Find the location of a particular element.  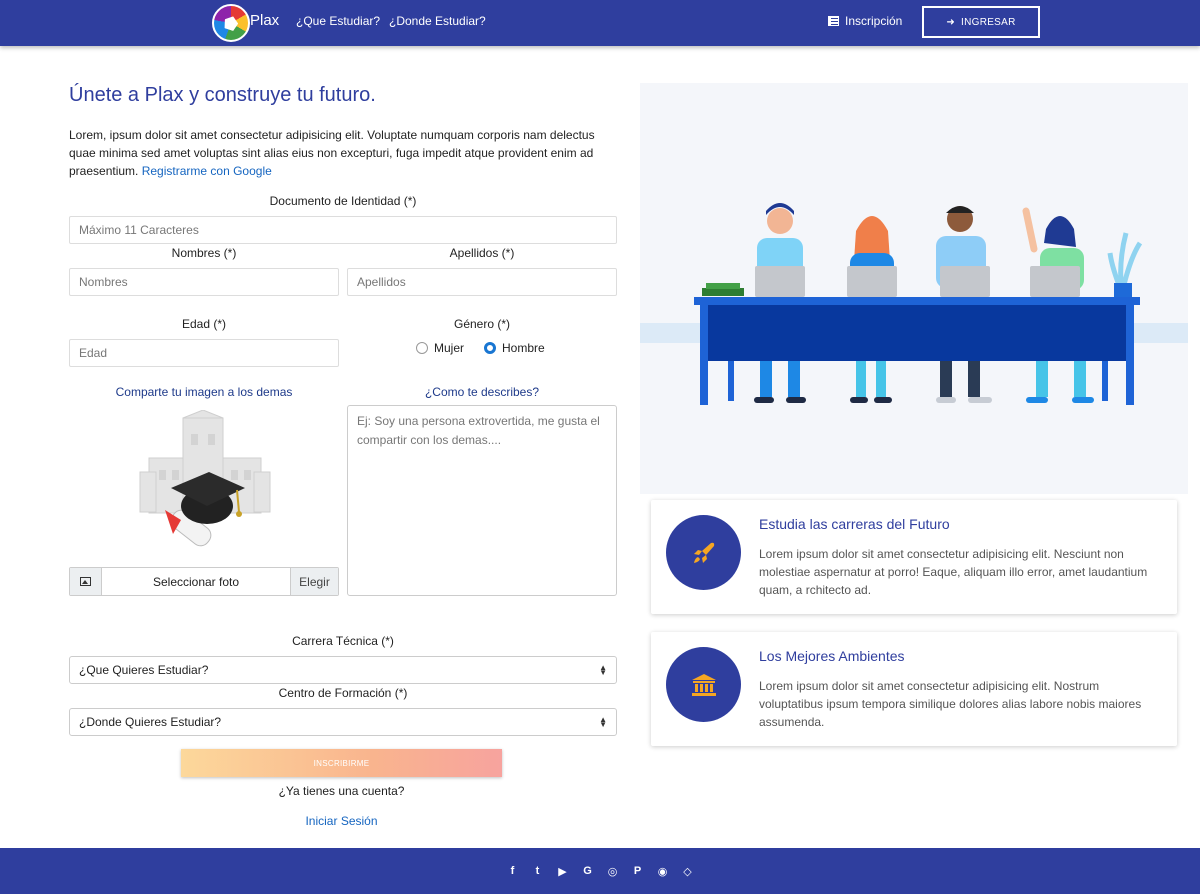

gender-label: Género (*) is located at coordinates (482, 324).